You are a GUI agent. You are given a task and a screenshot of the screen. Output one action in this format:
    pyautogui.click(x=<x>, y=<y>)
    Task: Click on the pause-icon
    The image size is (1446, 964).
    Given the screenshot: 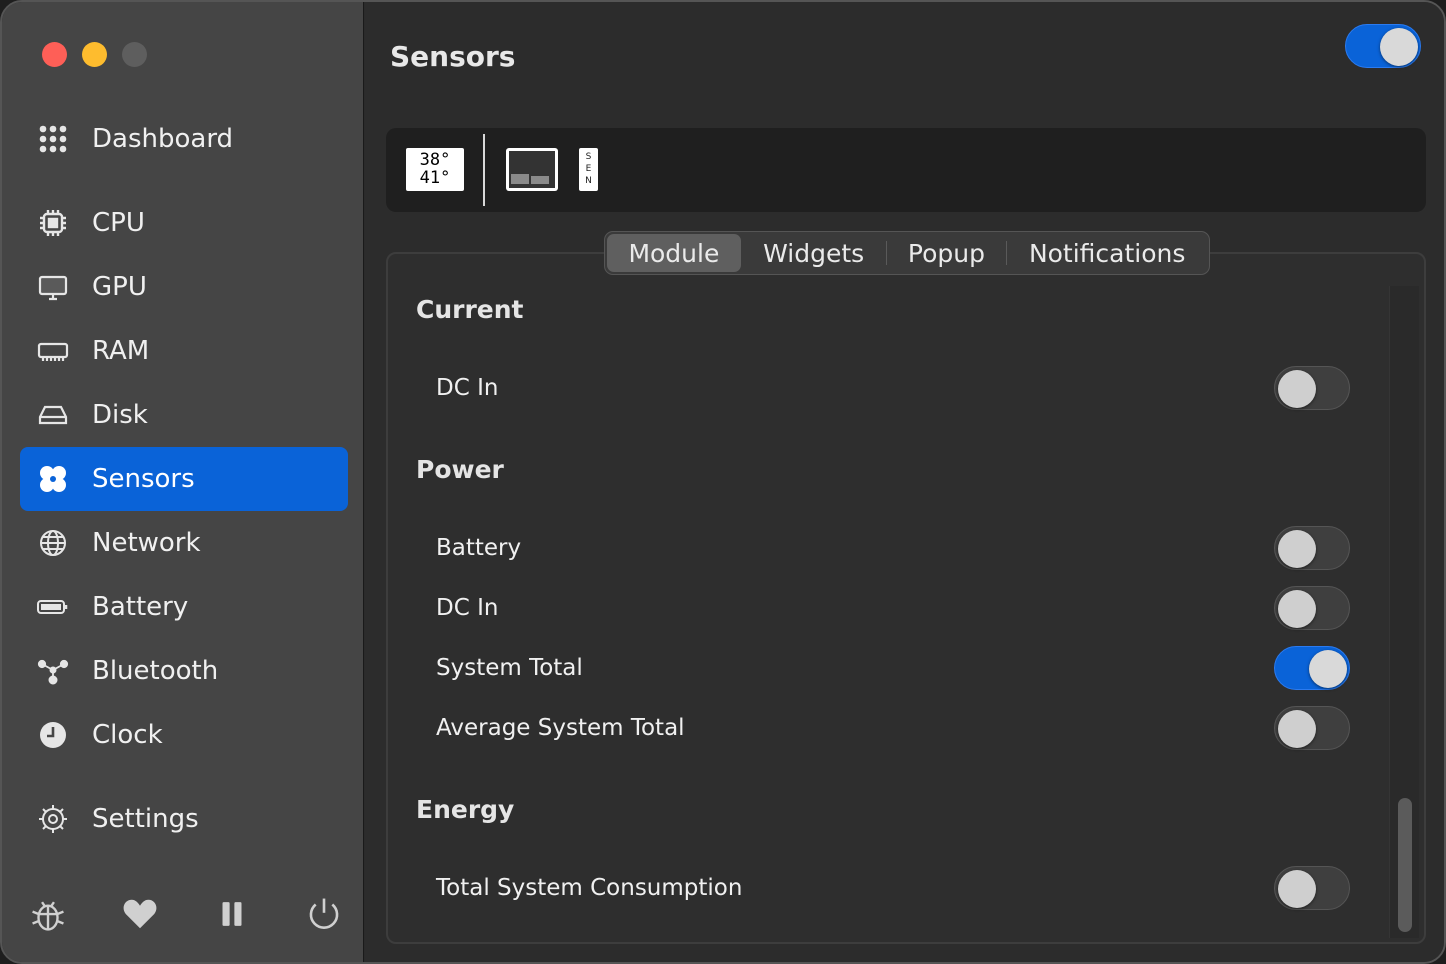 What is the action you would take?
    pyautogui.click(x=232, y=914)
    